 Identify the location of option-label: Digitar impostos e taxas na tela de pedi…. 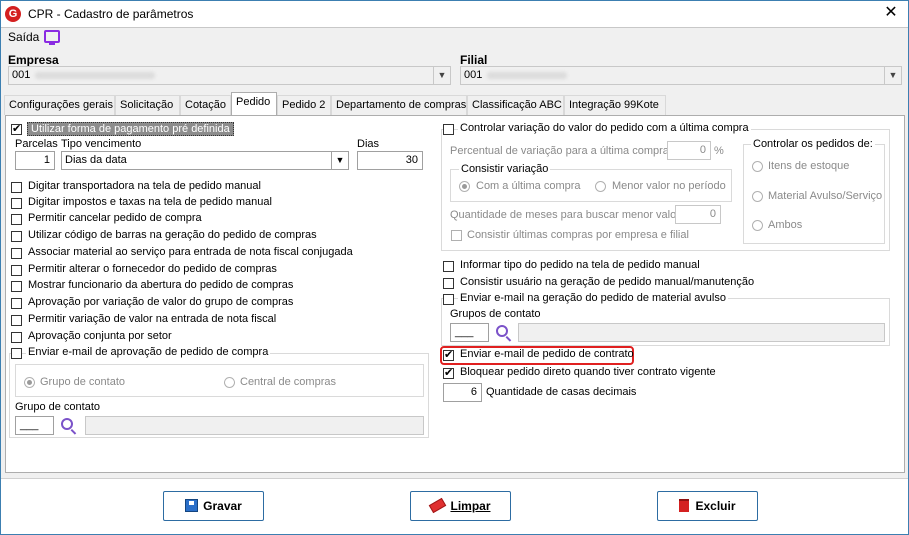
(150, 202).